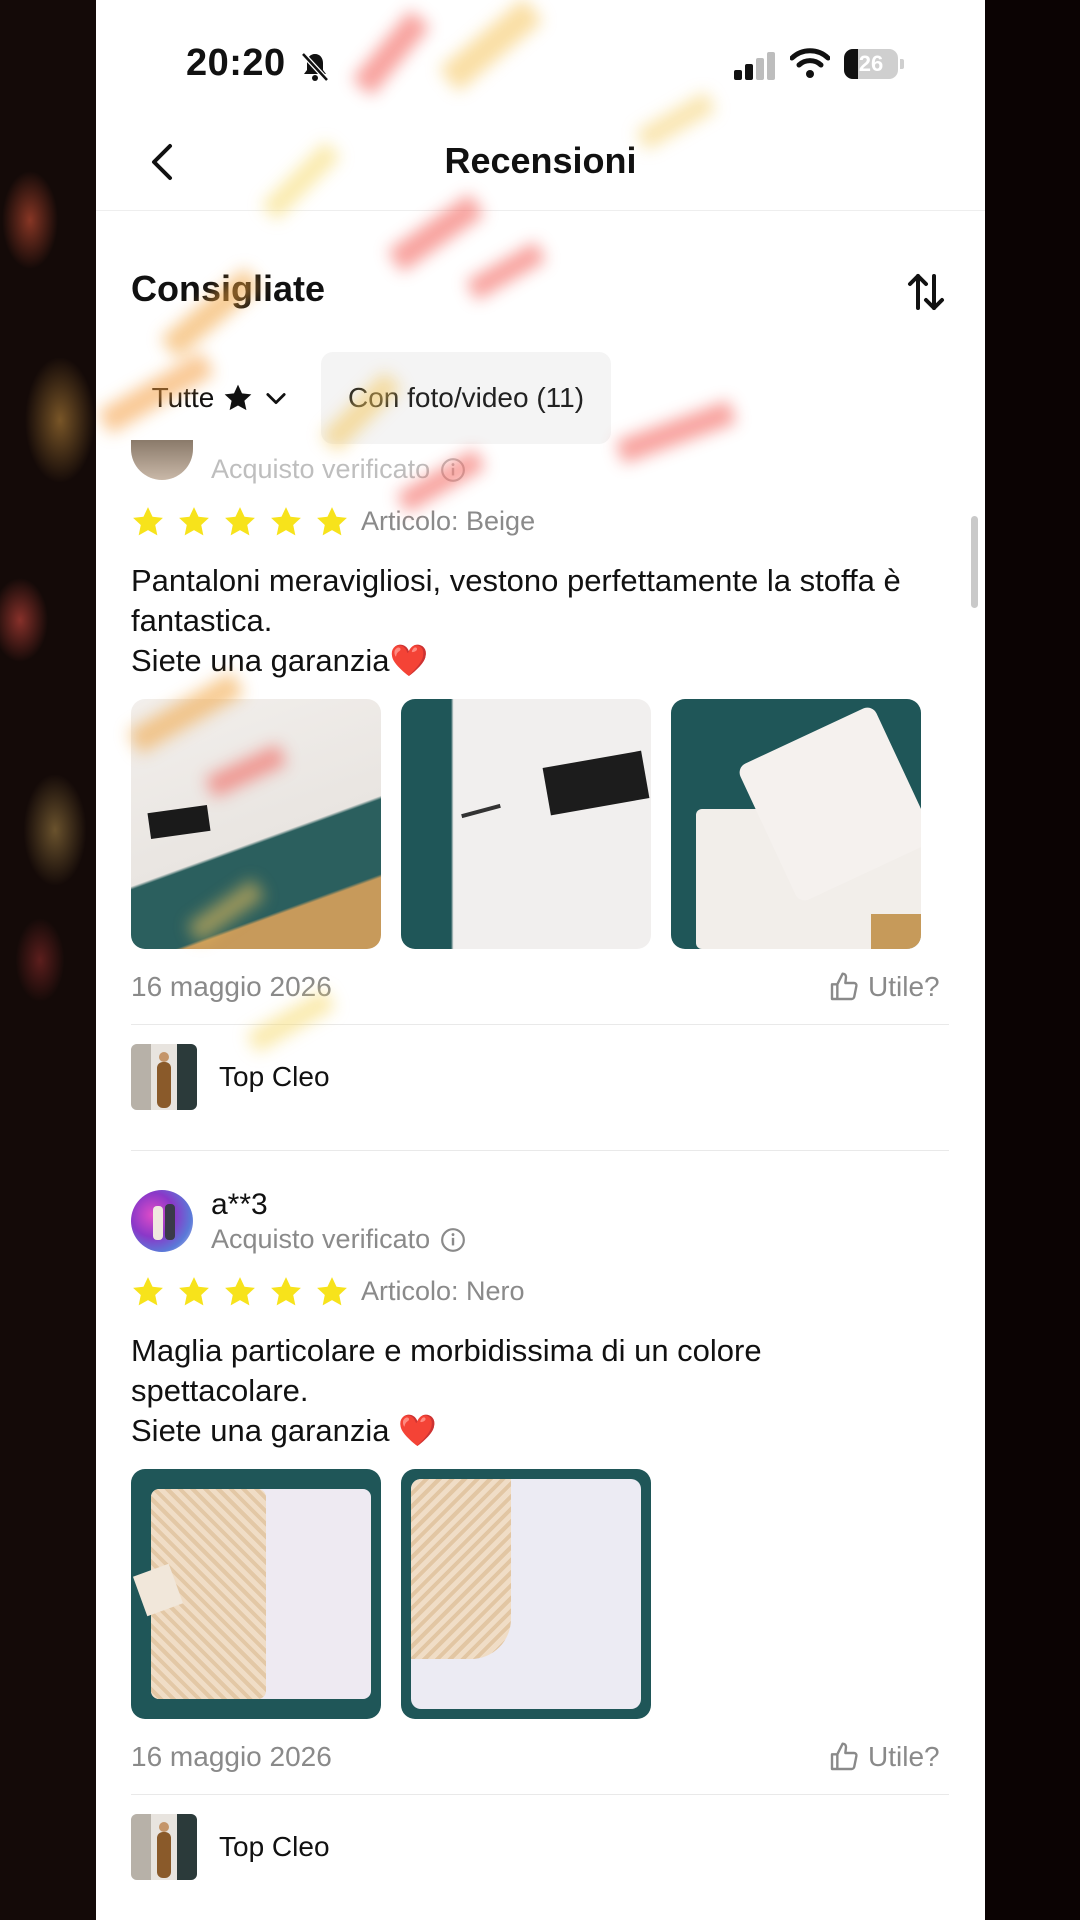 The height and width of the screenshot is (1920, 1080). What do you see at coordinates (228, 288) in the screenshot?
I see `section-title: Consigliate` at bounding box center [228, 288].